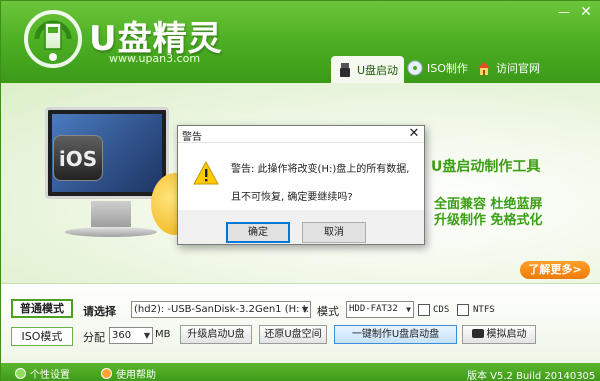  I want to click on tab-iso-make: ISO制作, so click(437, 68).